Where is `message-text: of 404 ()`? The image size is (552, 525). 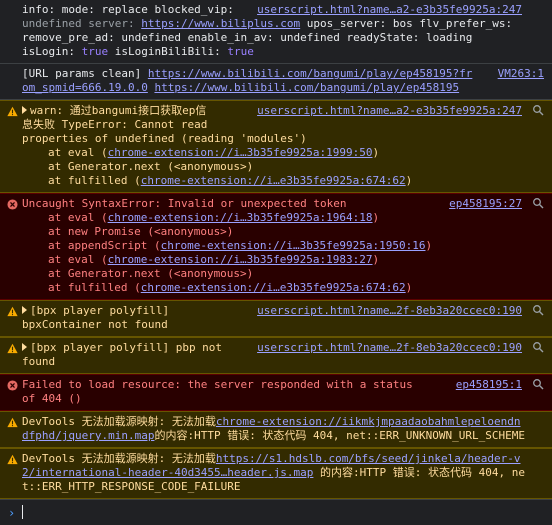 message-text: of 404 () is located at coordinates (52, 398).